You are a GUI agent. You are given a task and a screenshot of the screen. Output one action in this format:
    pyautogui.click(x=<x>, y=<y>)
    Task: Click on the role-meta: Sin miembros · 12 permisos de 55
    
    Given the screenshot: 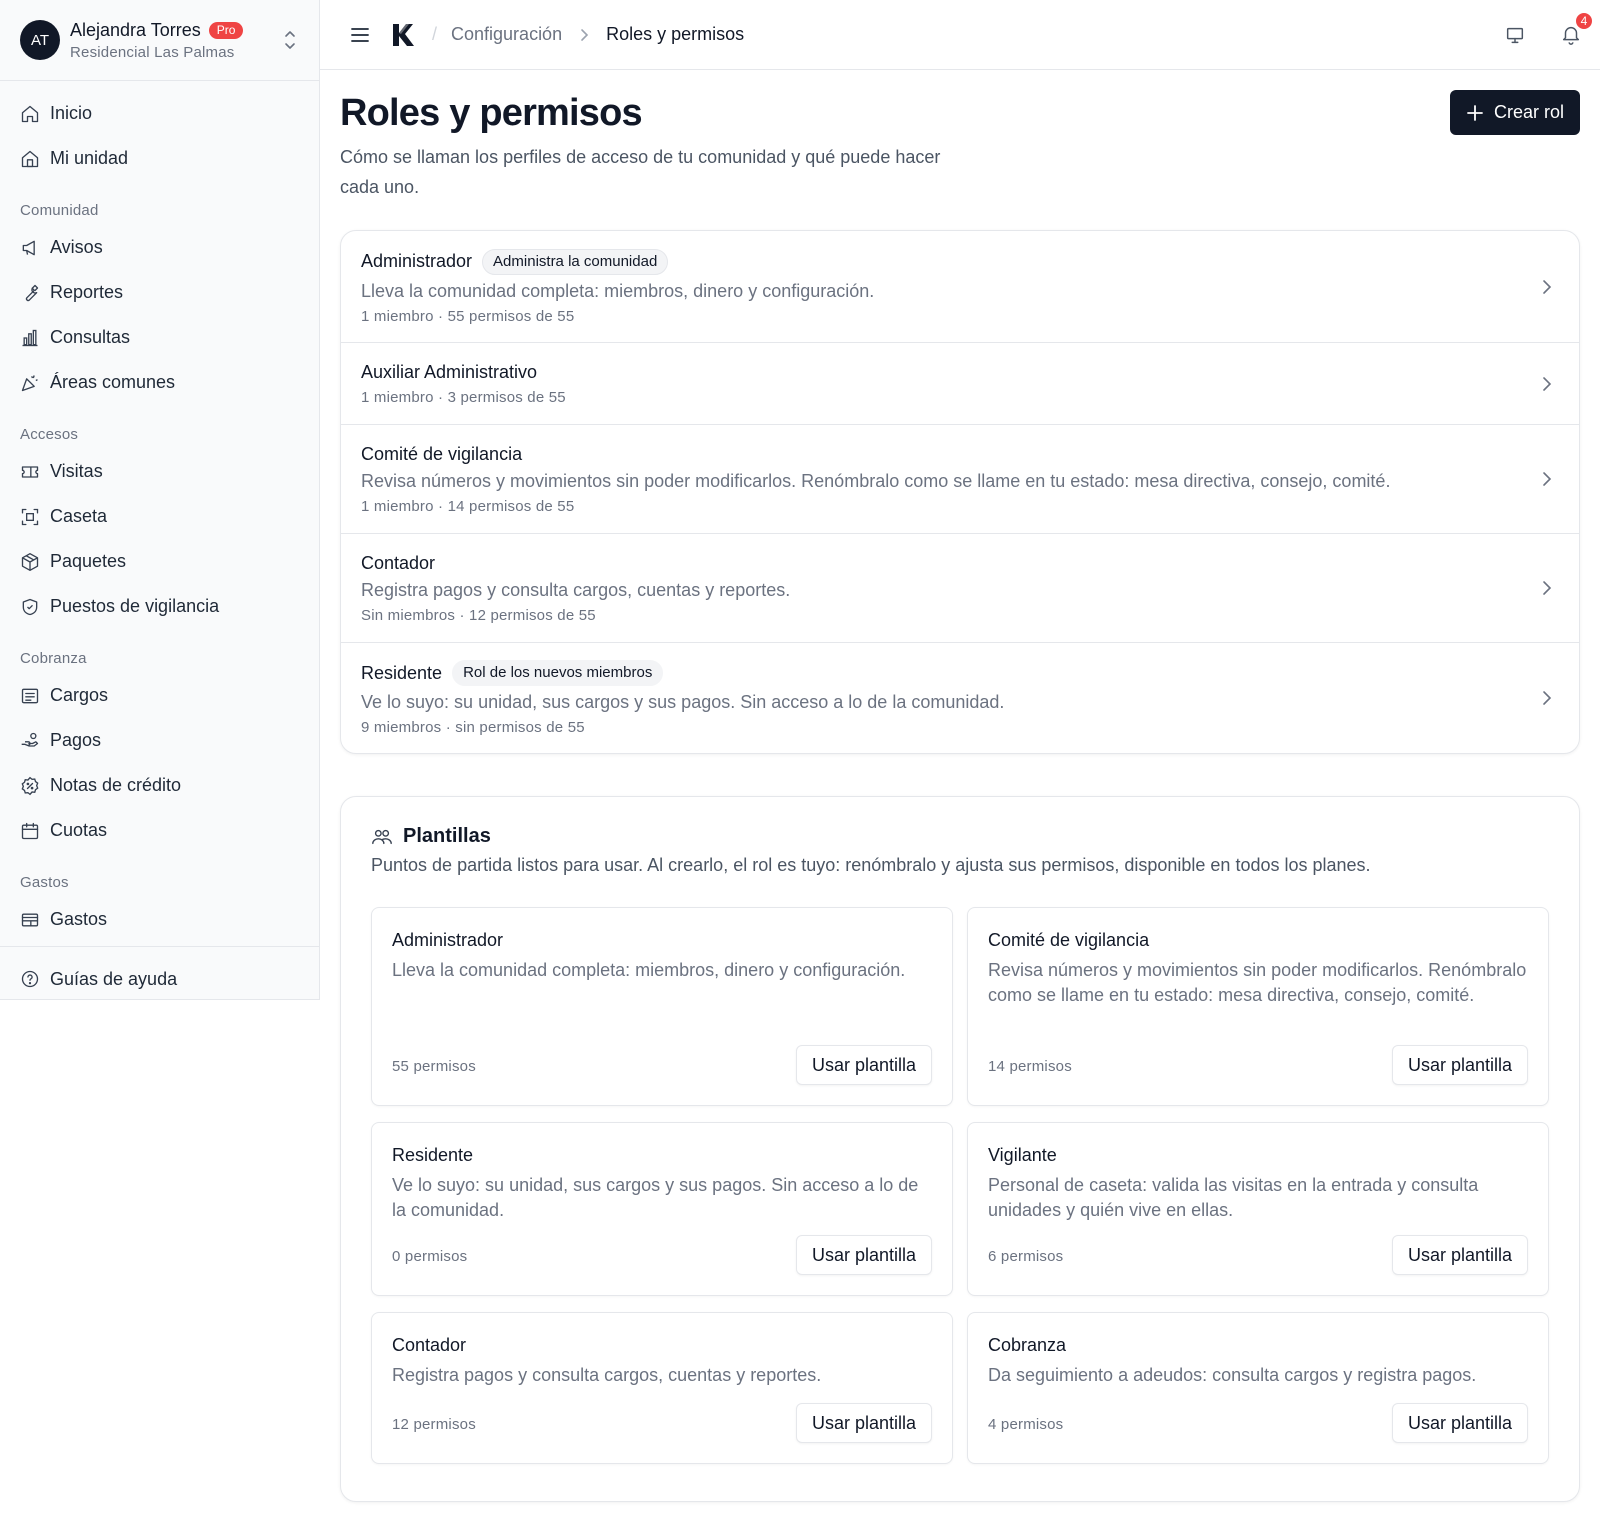 What is the action you would take?
    pyautogui.click(x=478, y=615)
    